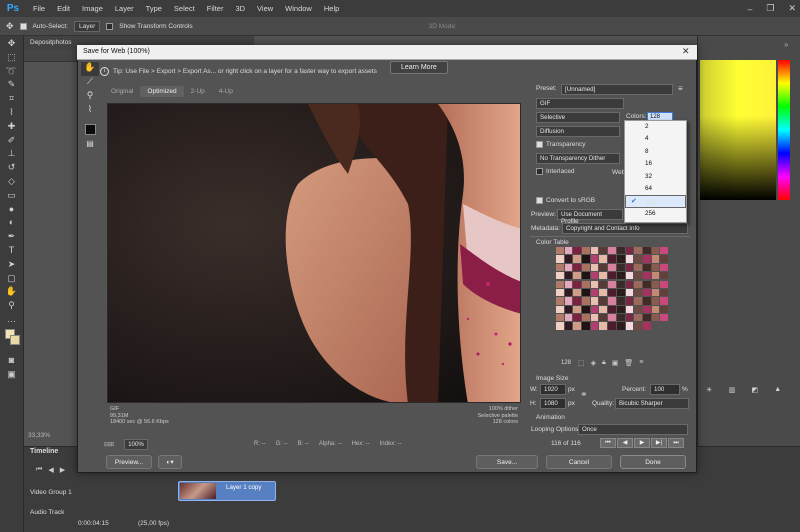 The width and height of the screenshot is (800, 532). I want to click on optimize-menu-icon: ≡, so click(680, 88).